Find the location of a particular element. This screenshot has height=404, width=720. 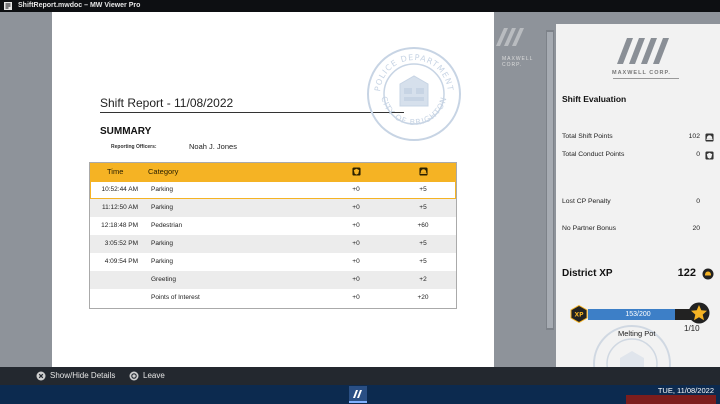

xp-cell: +20 is located at coordinates (423, 297).